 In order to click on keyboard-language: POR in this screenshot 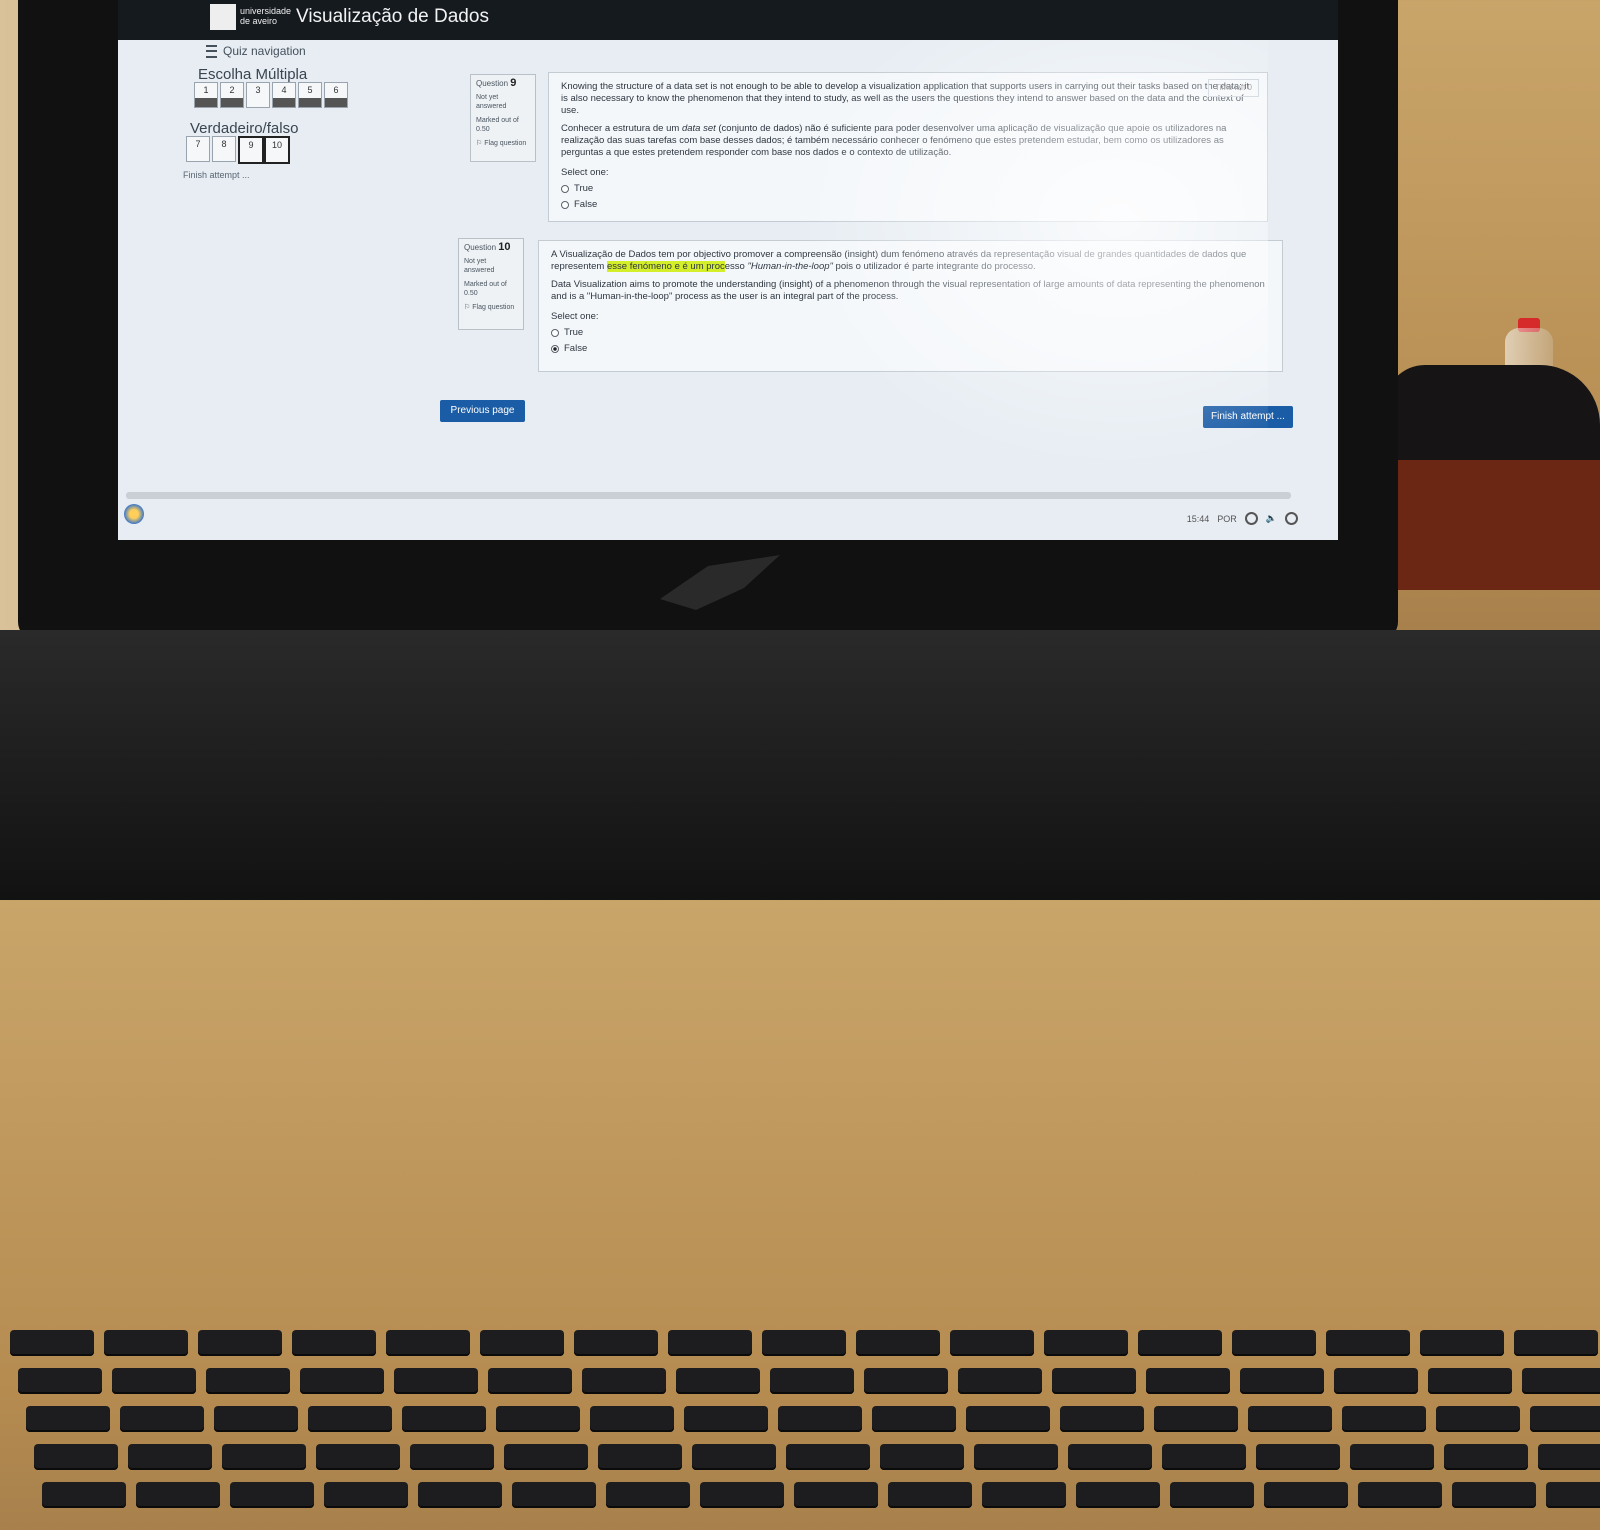, I will do `click(1227, 519)`.